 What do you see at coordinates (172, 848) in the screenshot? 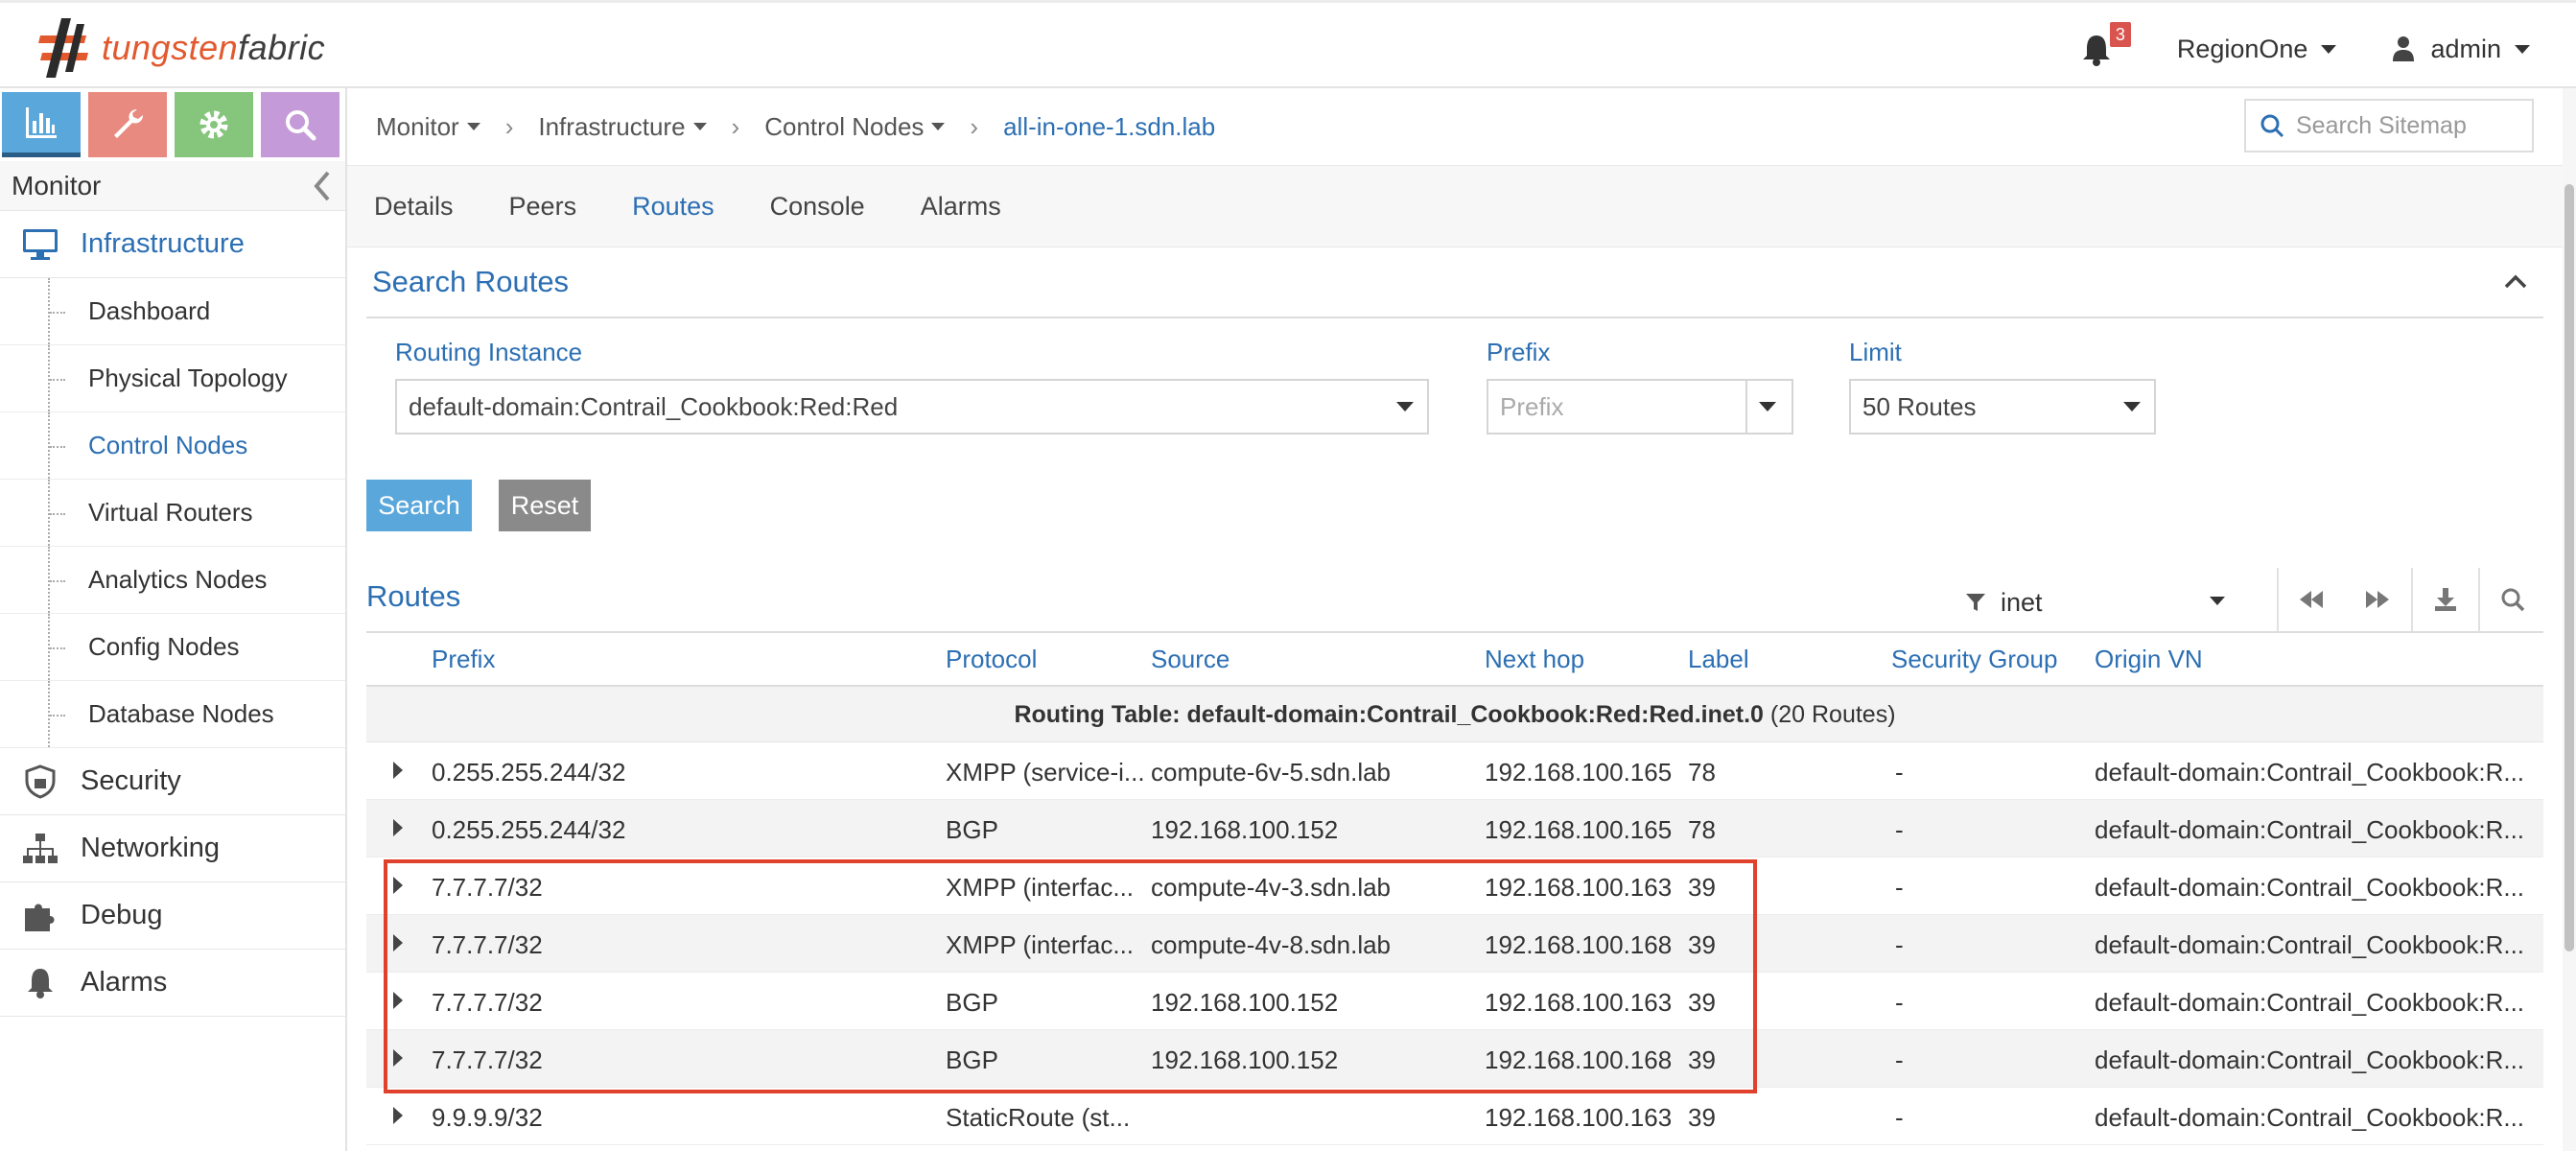
I see `sidebar-item-networking: Networking` at bounding box center [172, 848].